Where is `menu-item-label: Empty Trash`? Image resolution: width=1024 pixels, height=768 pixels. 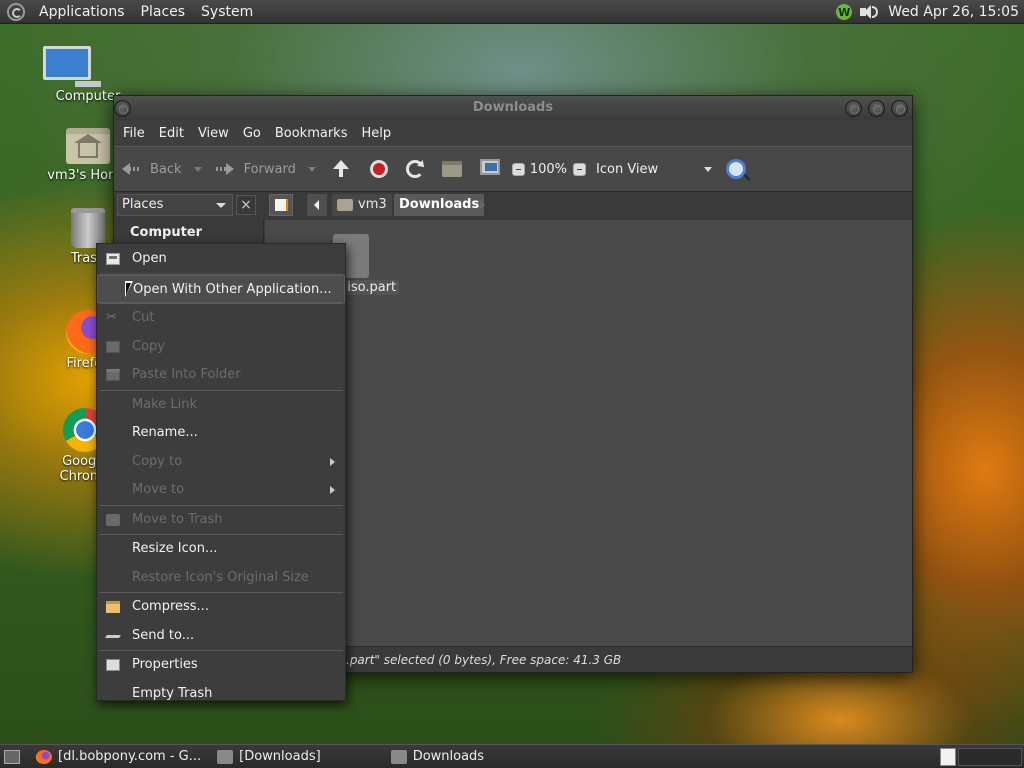 menu-item-label: Empty Trash is located at coordinates (172, 693).